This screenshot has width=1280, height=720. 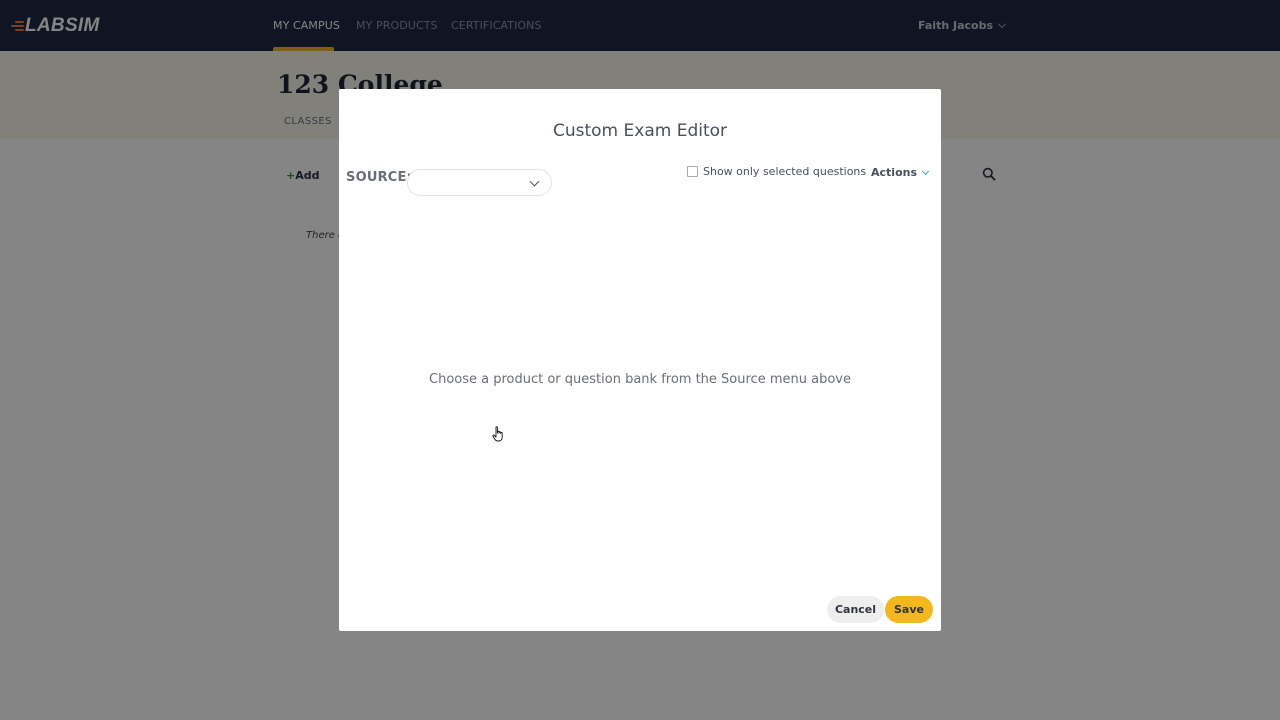 I want to click on hand-cursor-icon, so click(x=497, y=434).